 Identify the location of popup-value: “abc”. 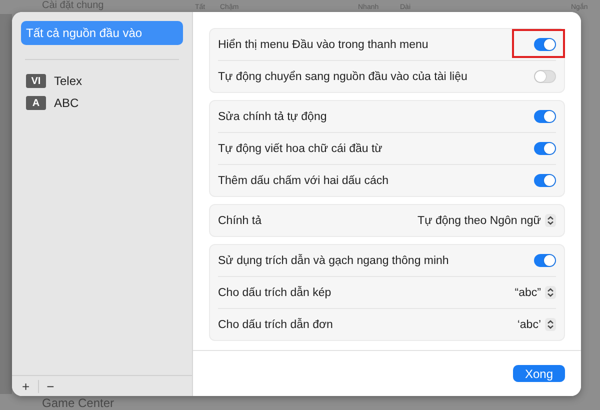
(527, 292).